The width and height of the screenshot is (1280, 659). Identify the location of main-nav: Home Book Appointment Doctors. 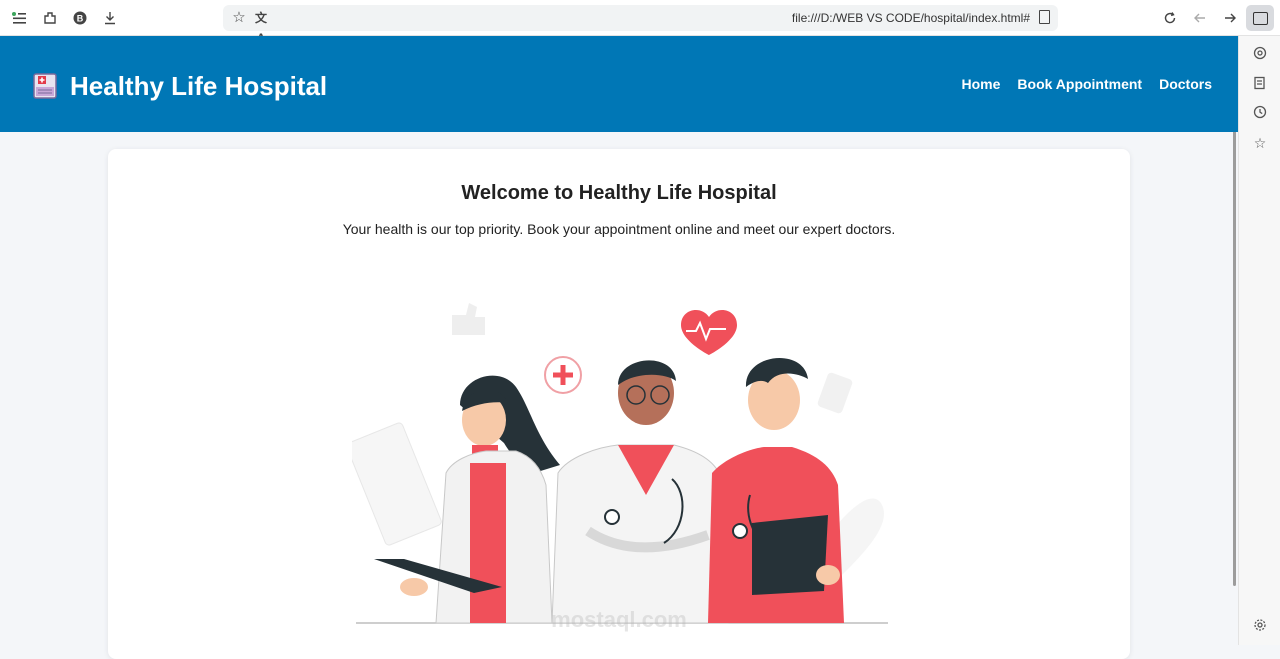
(1087, 84).